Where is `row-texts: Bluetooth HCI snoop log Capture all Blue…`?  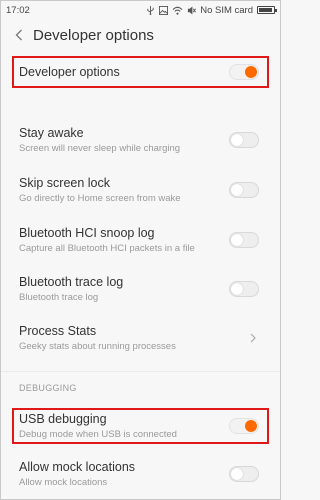 row-texts: Bluetooth HCI snoop log Capture all Blue… is located at coordinates (124, 240).